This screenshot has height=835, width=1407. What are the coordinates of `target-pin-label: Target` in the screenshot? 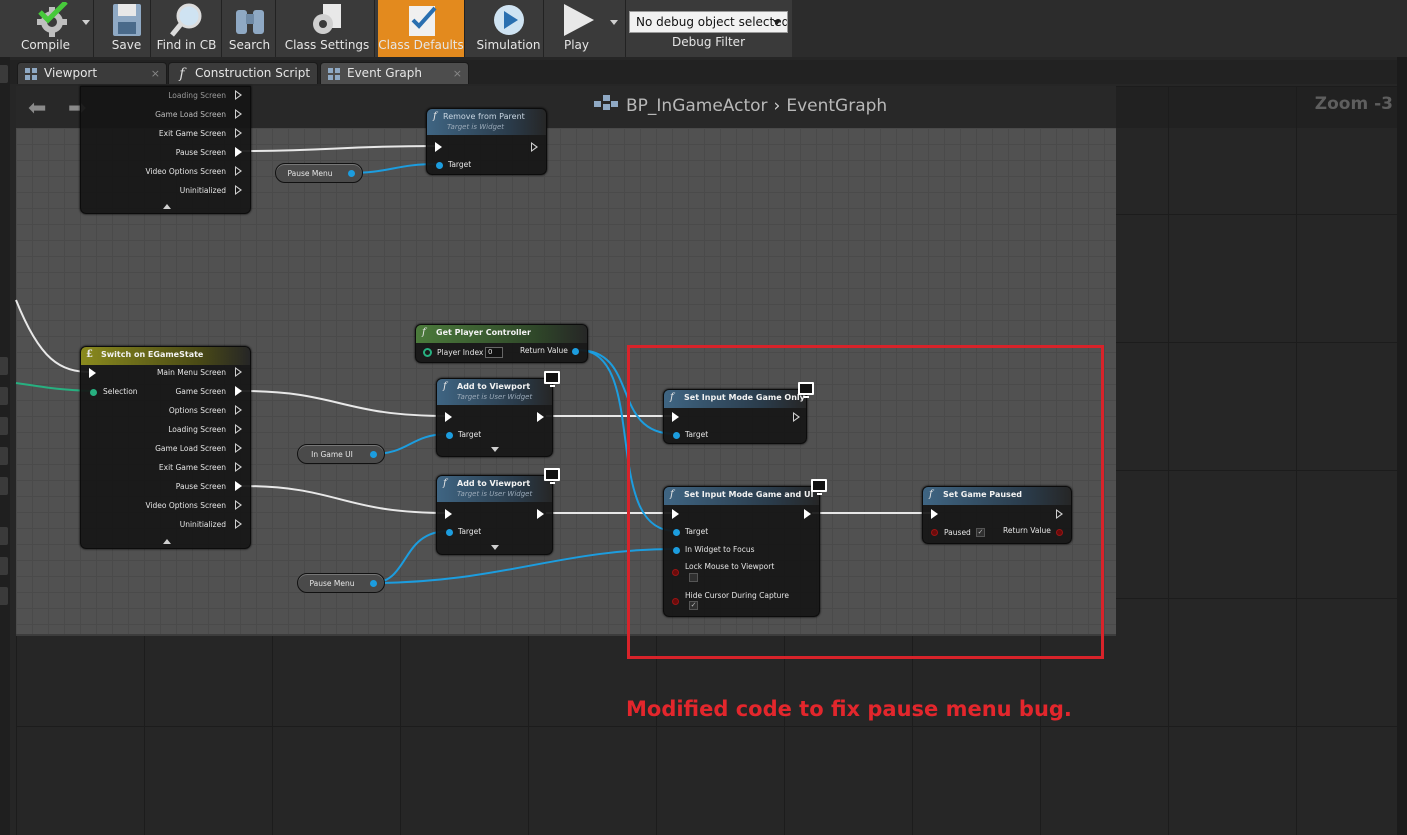 It's located at (460, 164).